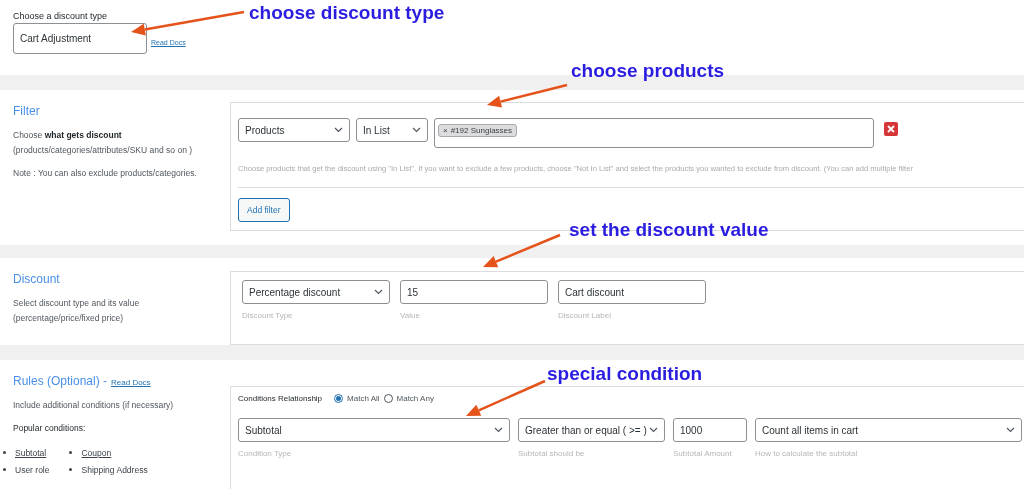 This screenshot has width=1024, height=489. I want to click on section-title: Filter, so click(27, 111).